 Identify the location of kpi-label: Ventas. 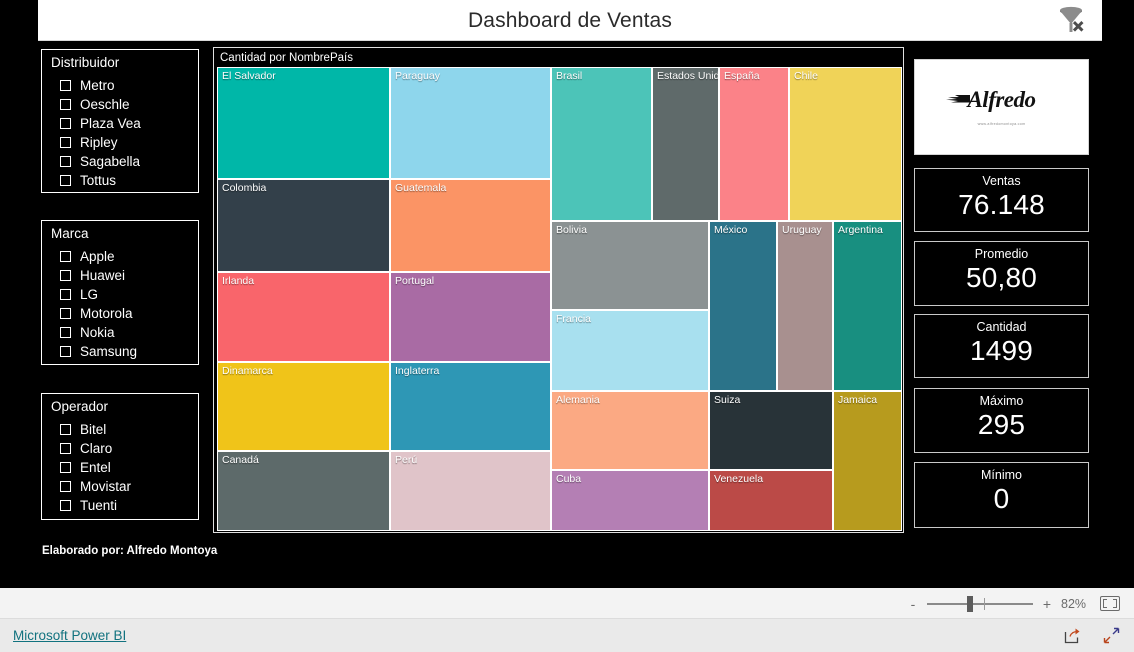
(1001, 181).